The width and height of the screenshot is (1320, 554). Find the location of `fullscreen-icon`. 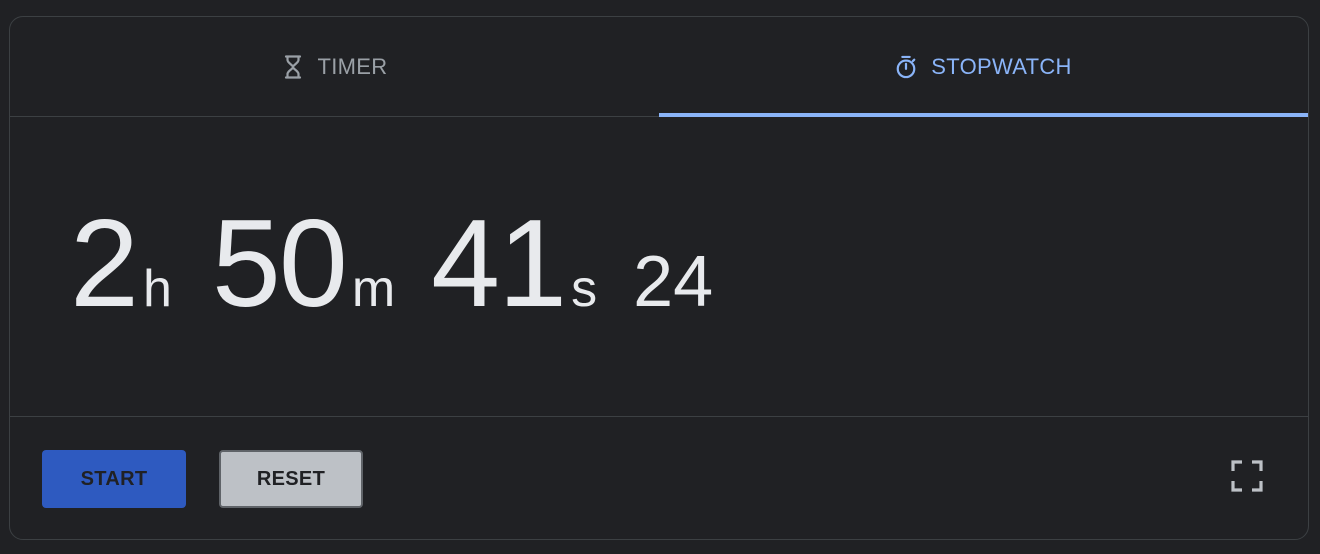

fullscreen-icon is located at coordinates (1247, 476).